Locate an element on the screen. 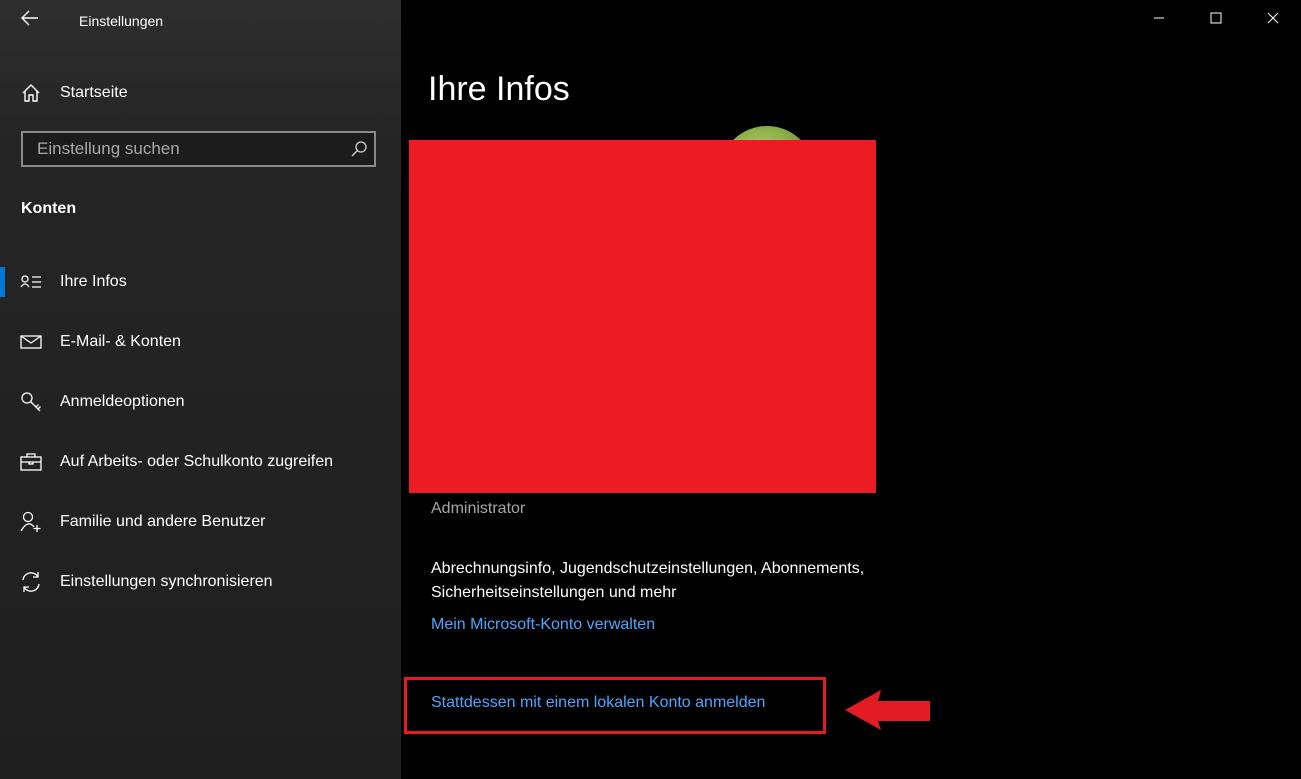 This screenshot has width=1301, height=779. maximize-button is located at coordinates (1215, 20).